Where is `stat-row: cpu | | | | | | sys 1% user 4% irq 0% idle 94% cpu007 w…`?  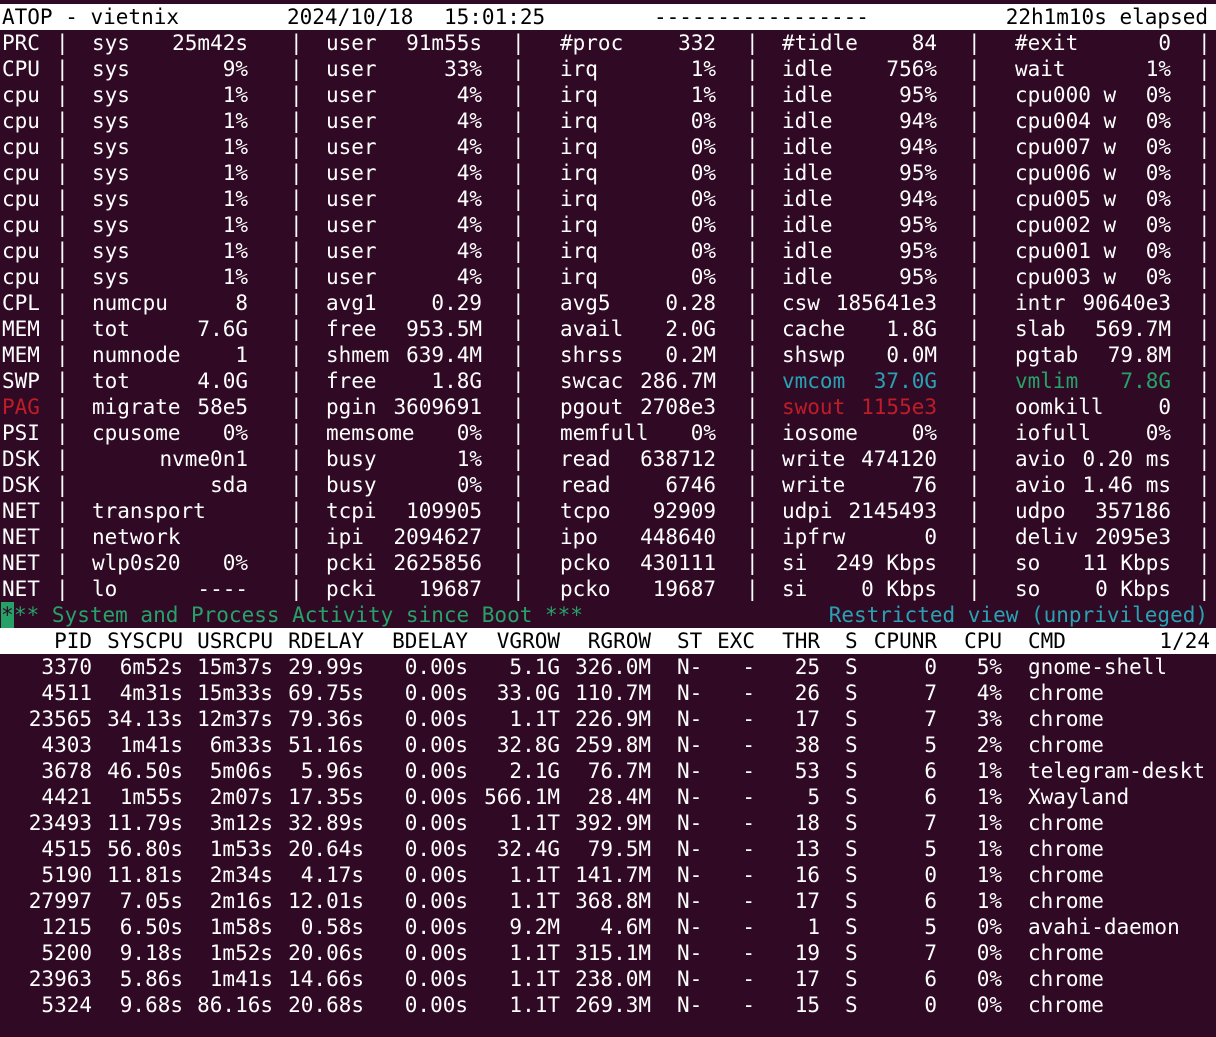
stat-row: cpu | | | | | | sys 1% user 4% irq 0% idle 94% cpu007 w… is located at coordinates (608, 147).